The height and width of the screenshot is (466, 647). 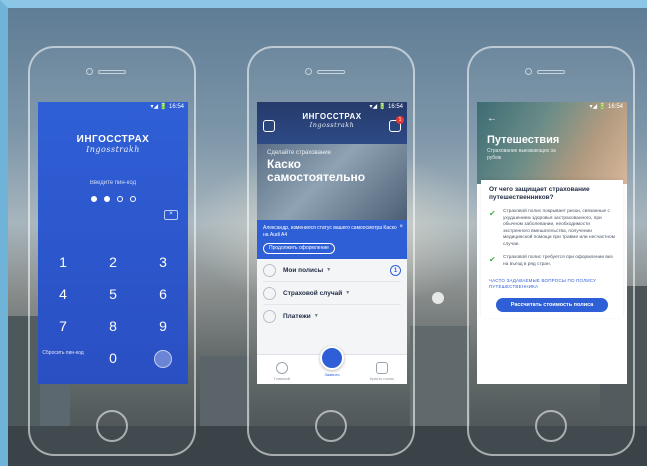 What do you see at coordinates (382, 378) in the screenshot?
I see `tab-label: Купить полис` at bounding box center [382, 378].